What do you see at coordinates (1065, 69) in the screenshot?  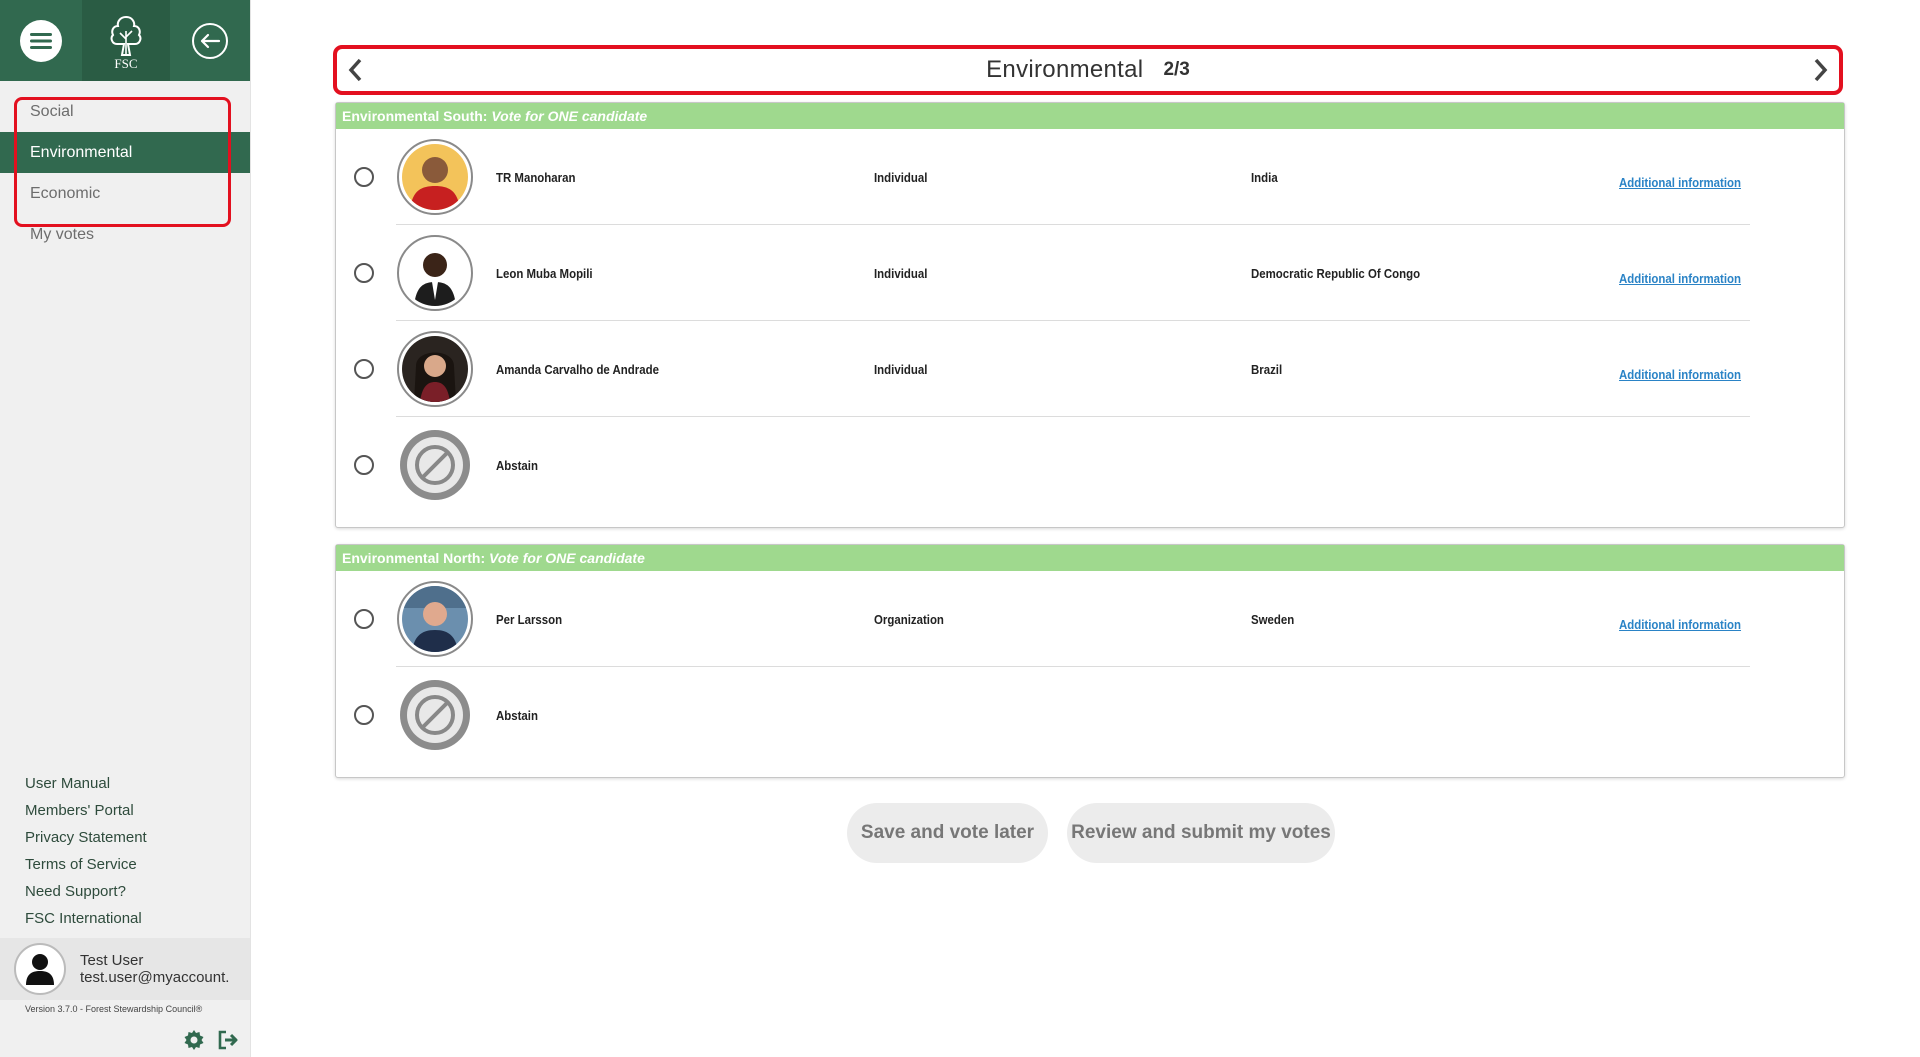 I see `category-title: Environmental` at bounding box center [1065, 69].